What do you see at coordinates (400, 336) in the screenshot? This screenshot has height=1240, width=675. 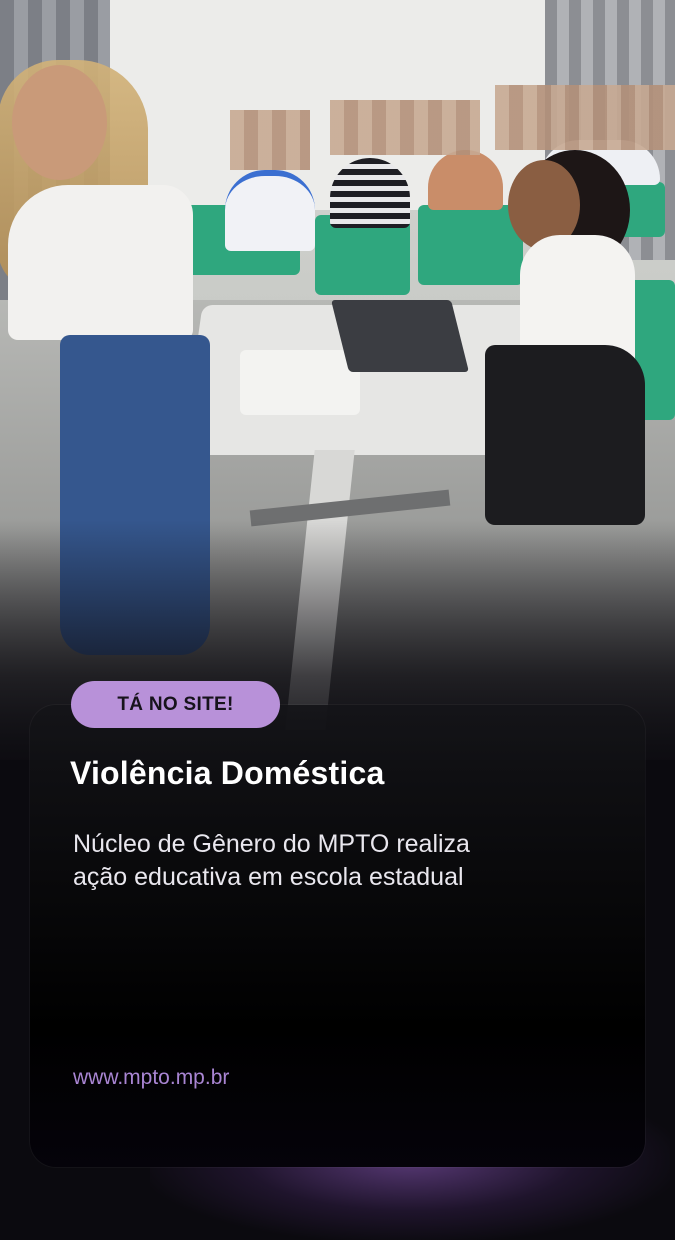 I see `photo-laptop` at bounding box center [400, 336].